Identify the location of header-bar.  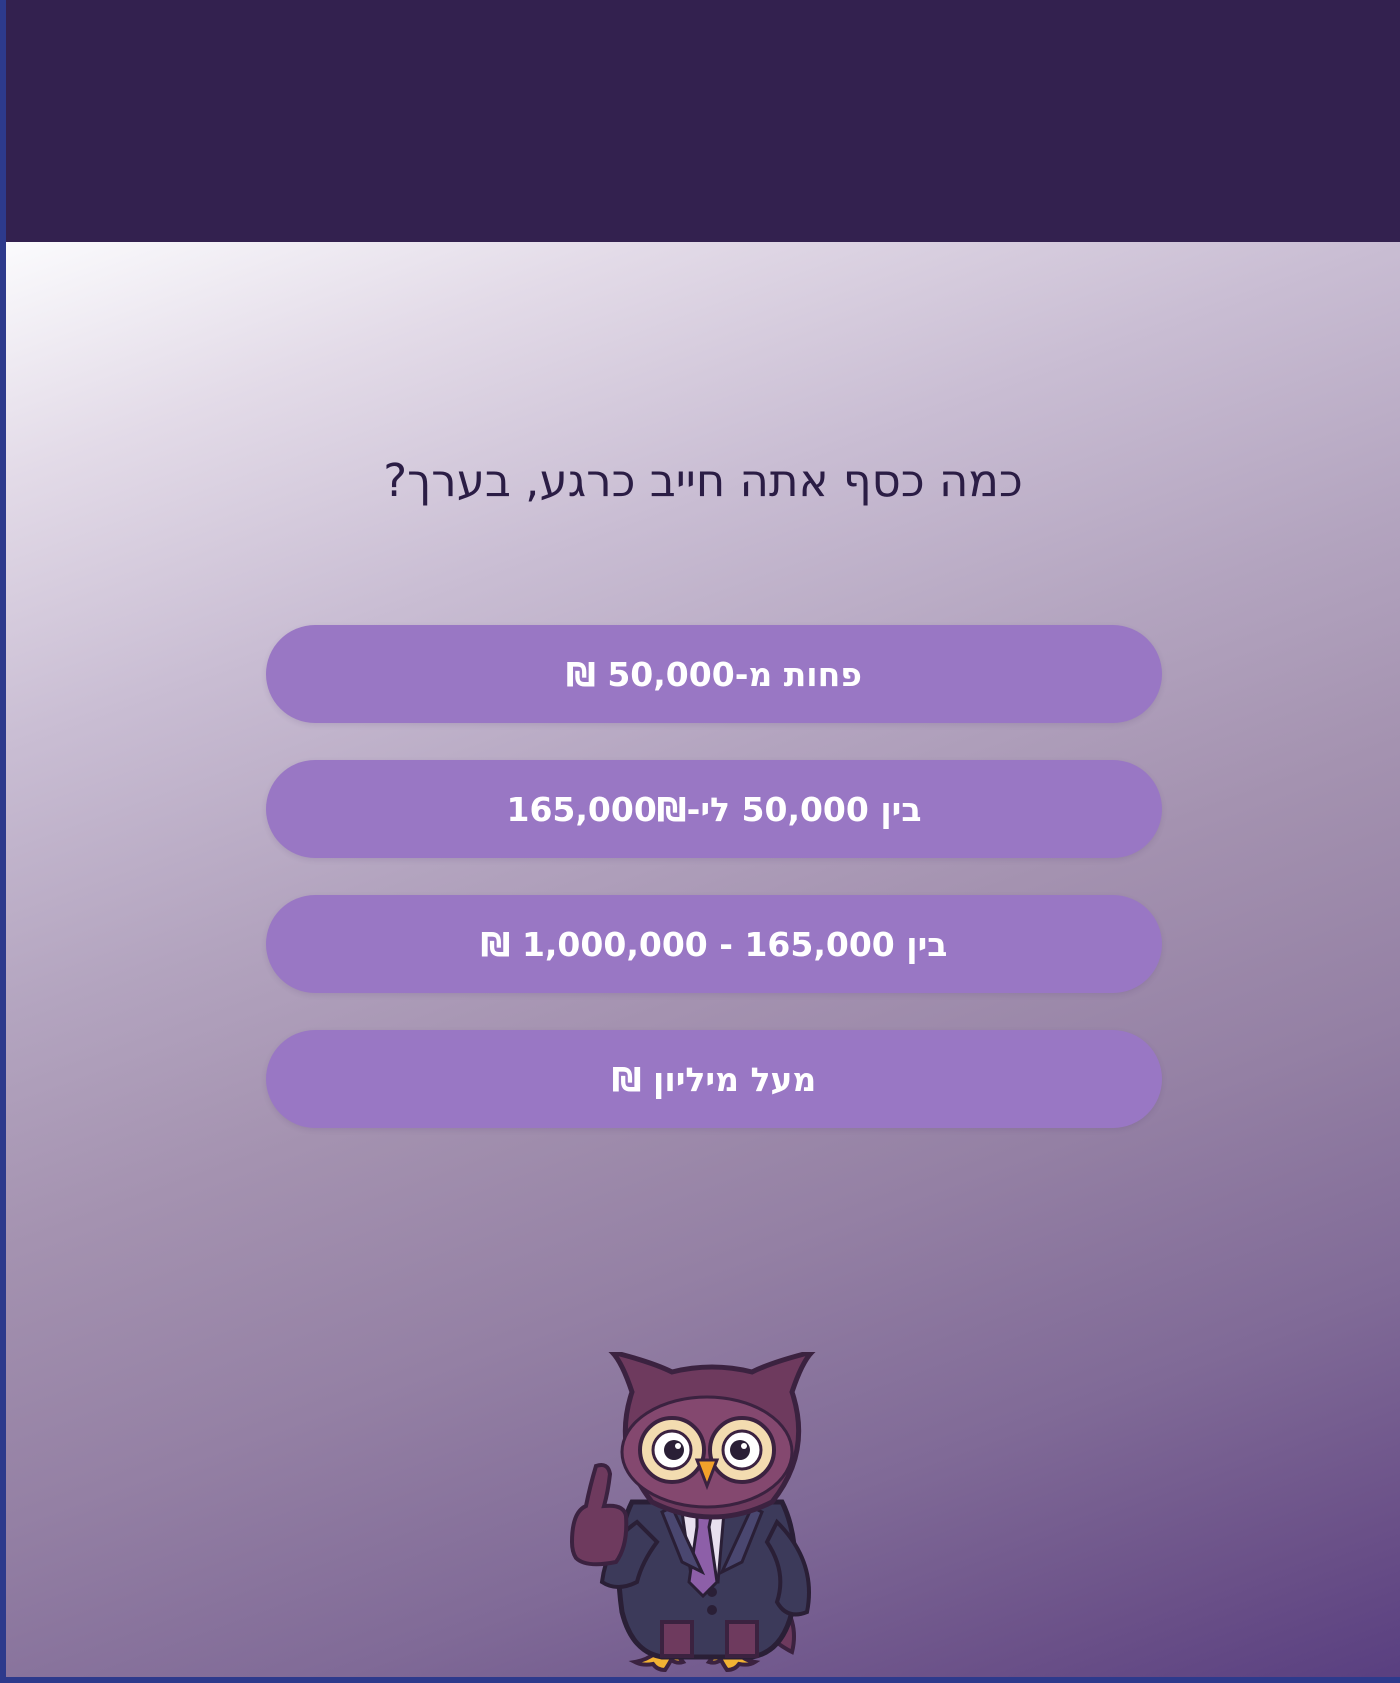
(703, 121).